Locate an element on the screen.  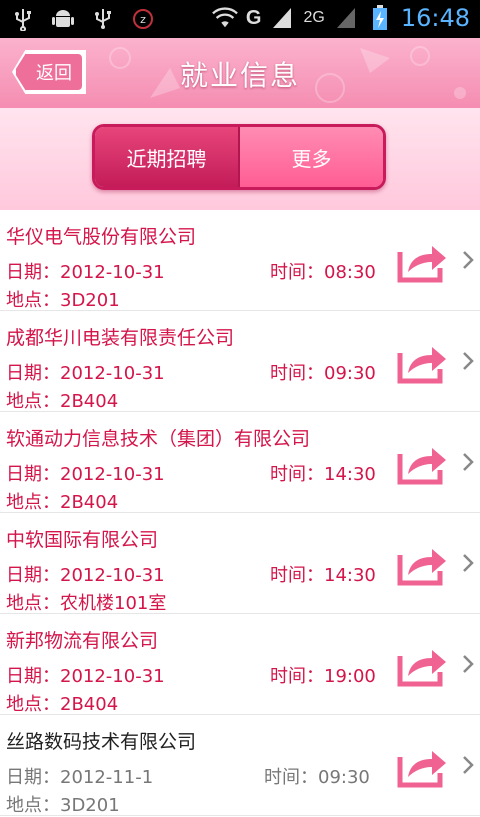
job-time: 时间：19:00 is located at coordinates (323, 676).